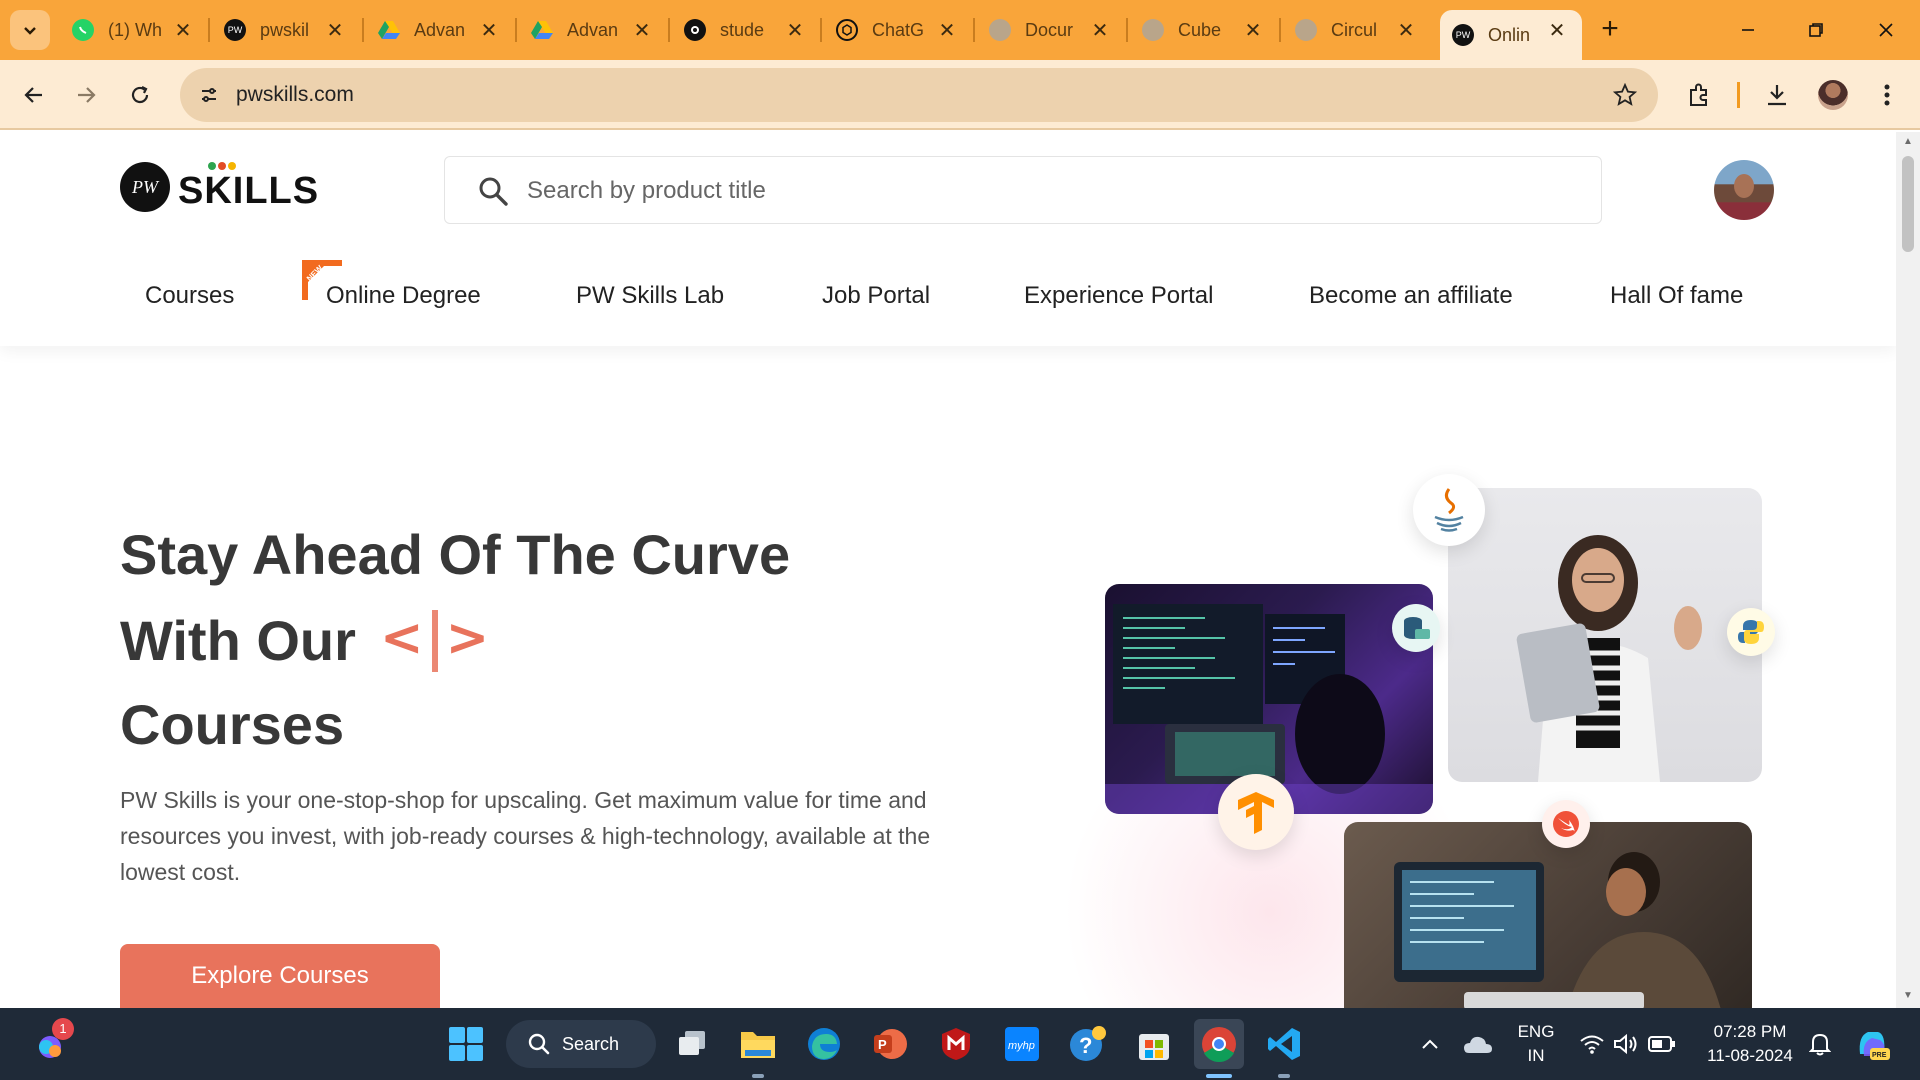  What do you see at coordinates (1820, 1044) in the screenshot?
I see `notification-bell-icon` at bounding box center [1820, 1044].